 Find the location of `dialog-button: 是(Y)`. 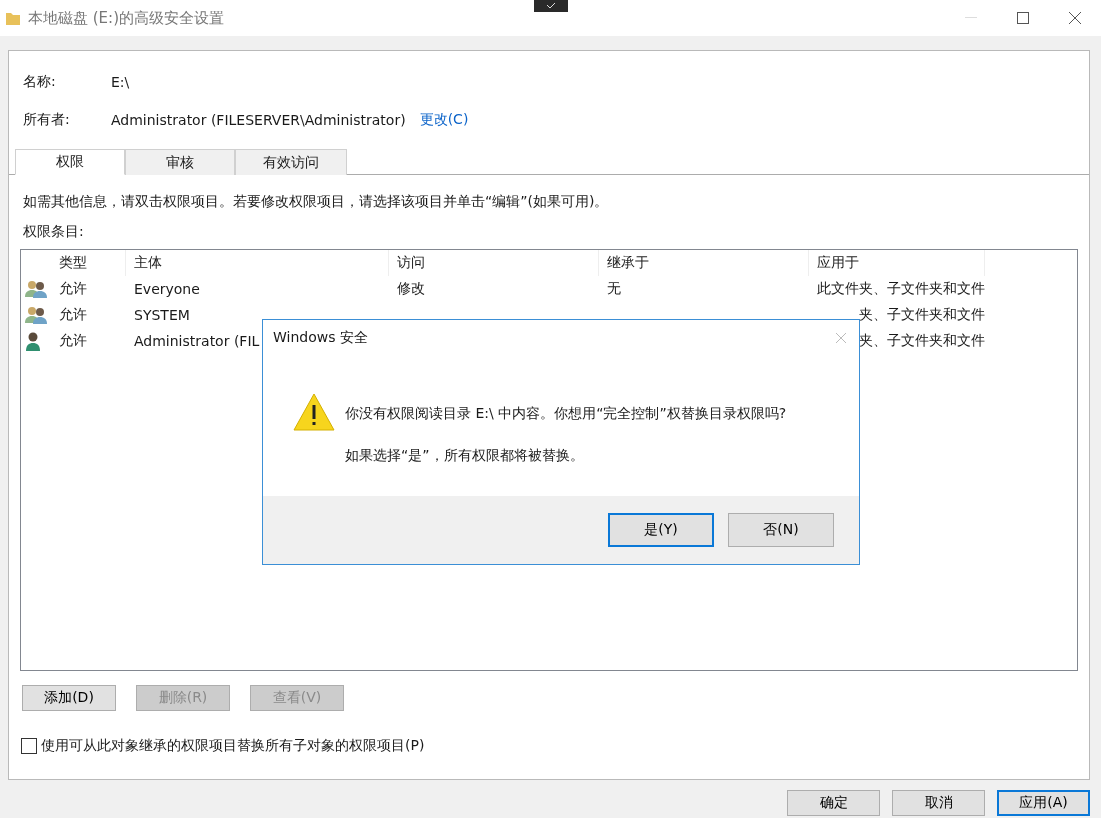

dialog-button: 是(Y) is located at coordinates (661, 530).